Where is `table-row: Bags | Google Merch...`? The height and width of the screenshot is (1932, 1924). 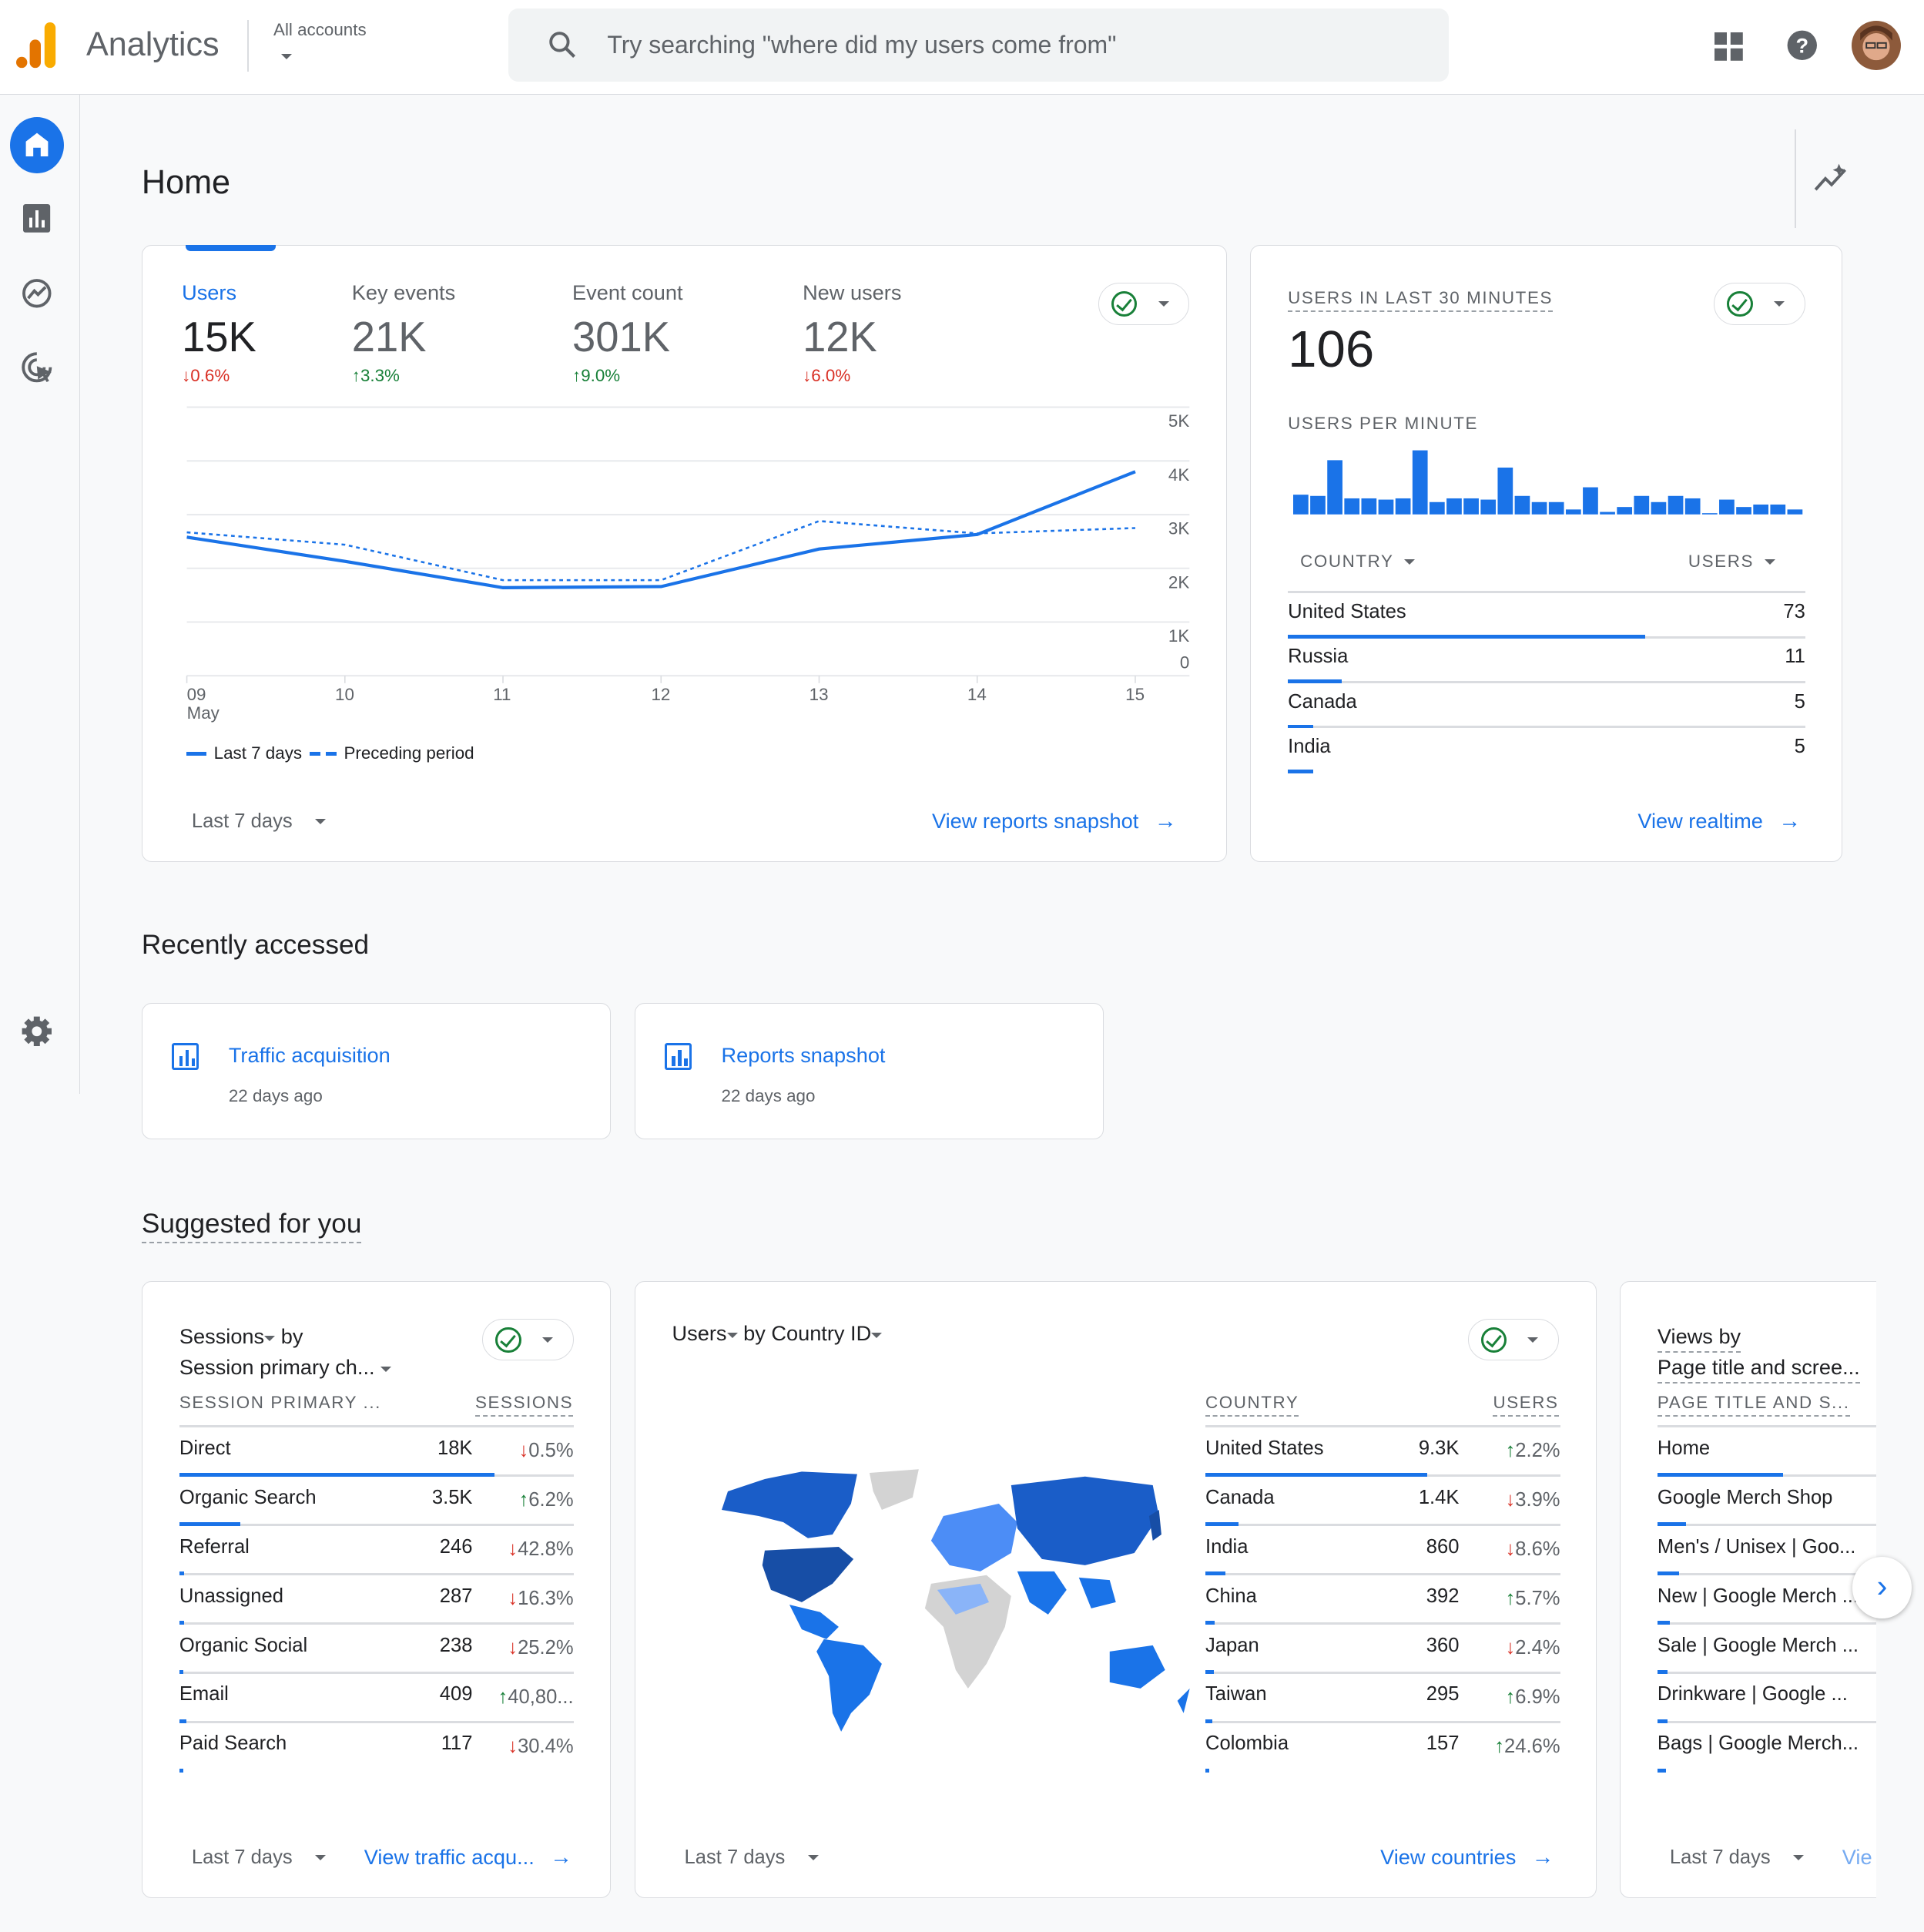 table-row: Bags | Google Merch... is located at coordinates (1767, 1748).